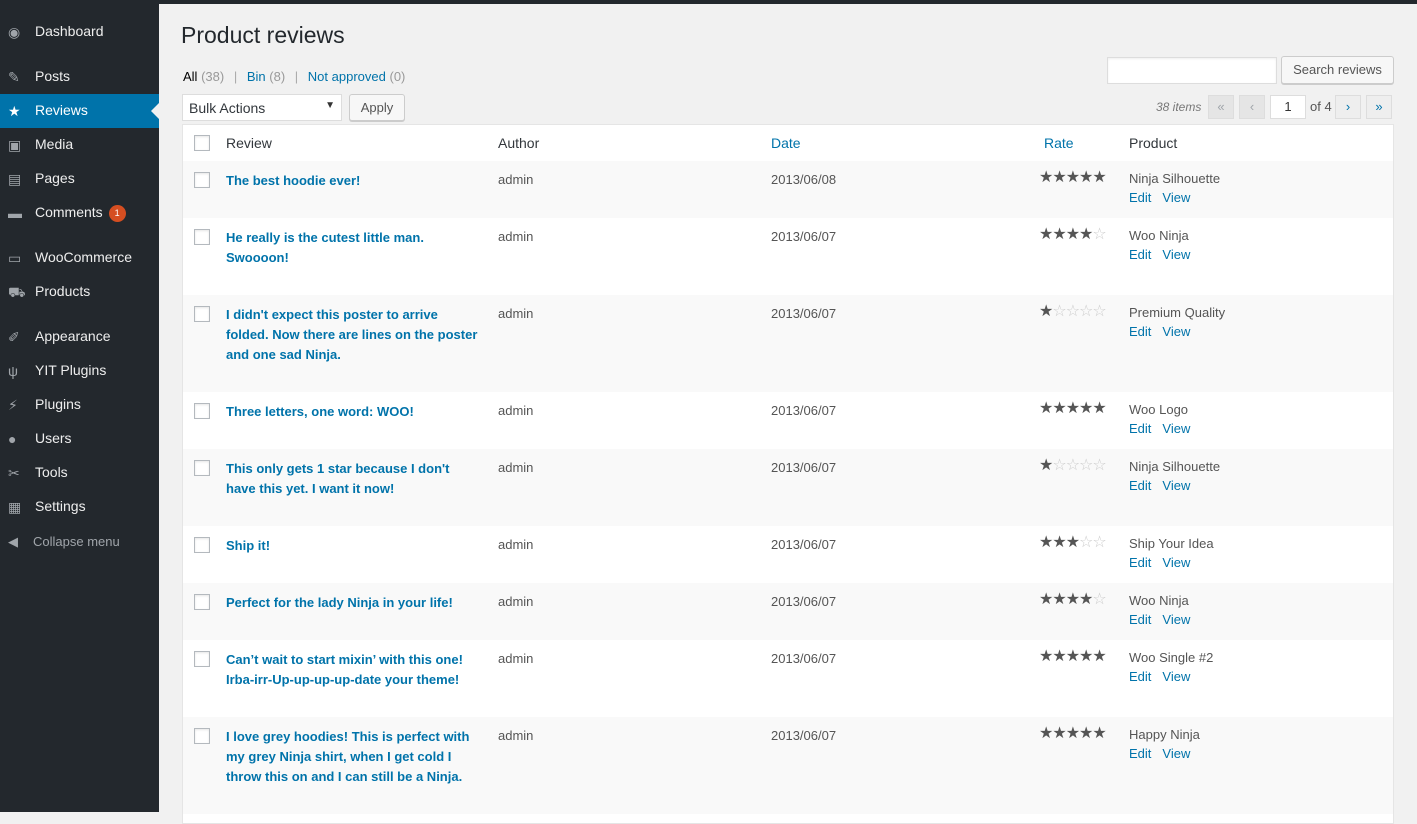  I want to click on sidebar-item-woocommerce: ▭ WooCommerce, so click(79, 258).